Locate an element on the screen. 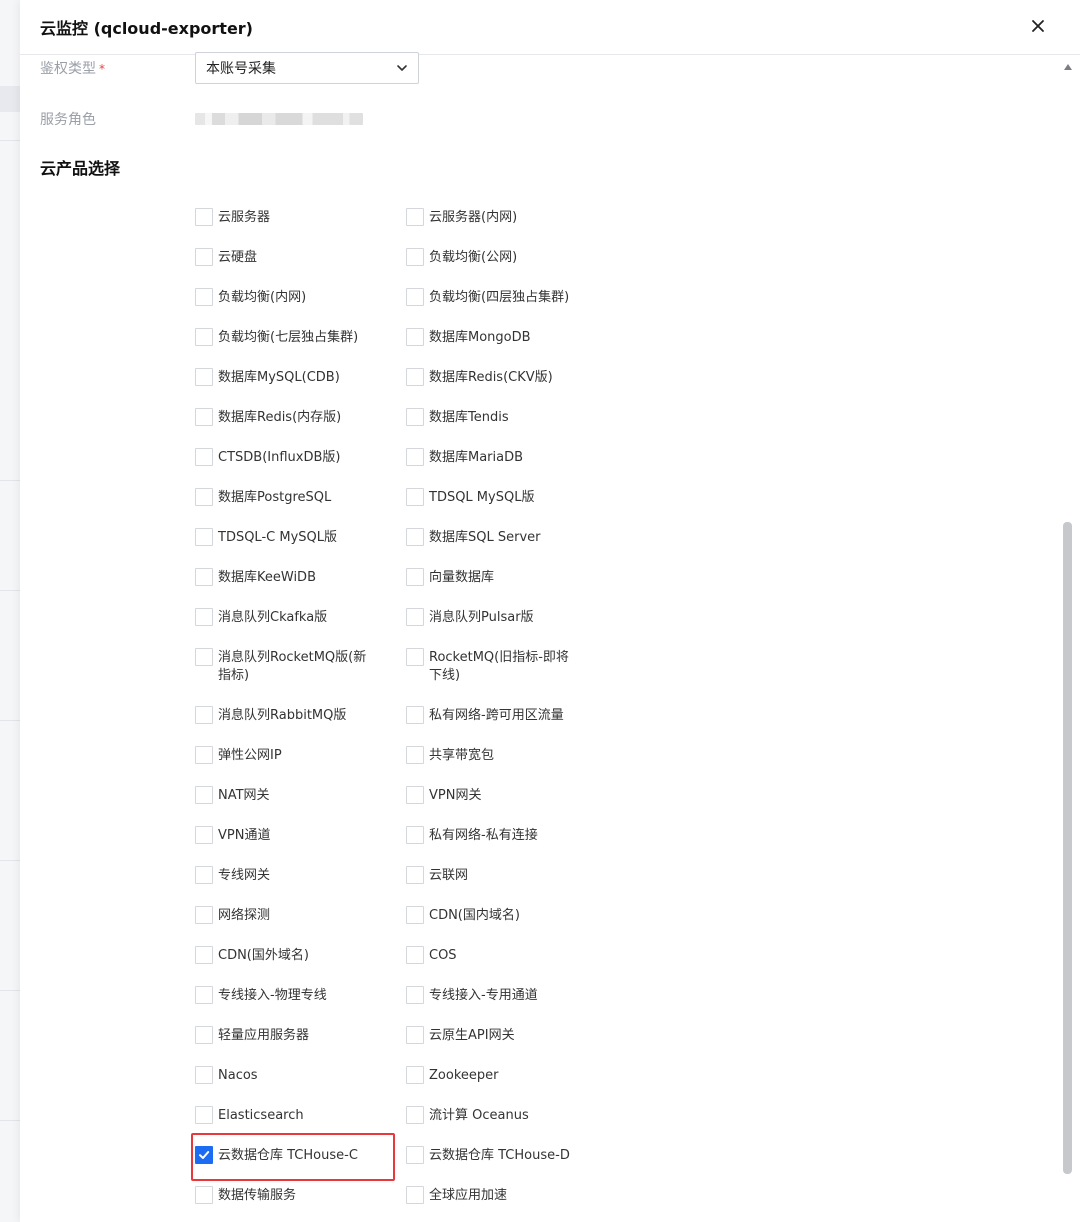 The image size is (1080, 1222). product-checkbox-item: 私有网络-跨可用区流量 is located at coordinates (492, 715).